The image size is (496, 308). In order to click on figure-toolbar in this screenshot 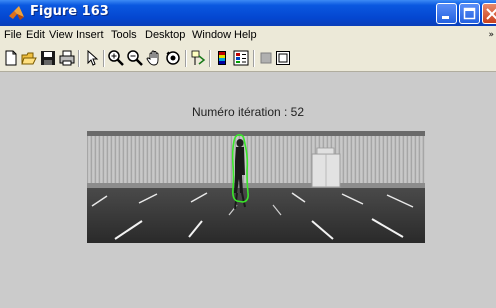, I will do `click(248, 59)`.